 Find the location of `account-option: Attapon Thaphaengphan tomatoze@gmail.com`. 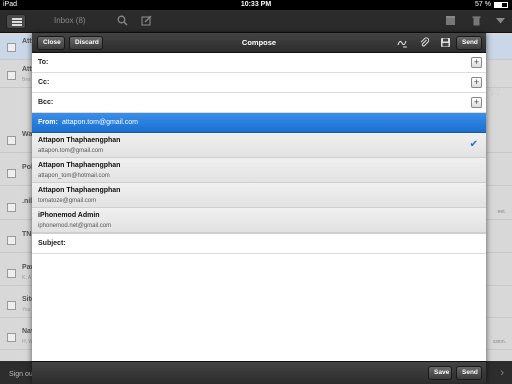

account-option: Attapon Thaphaengphan tomatoze@gmail.com is located at coordinates (259, 195).